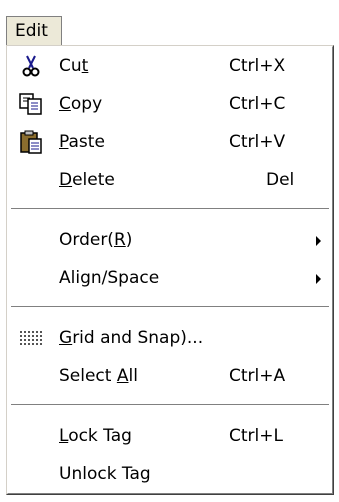  Describe the element at coordinates (95, 436) in the screenshot. I see `menu-item-lock-tag-label: Lock Tag` at that location.